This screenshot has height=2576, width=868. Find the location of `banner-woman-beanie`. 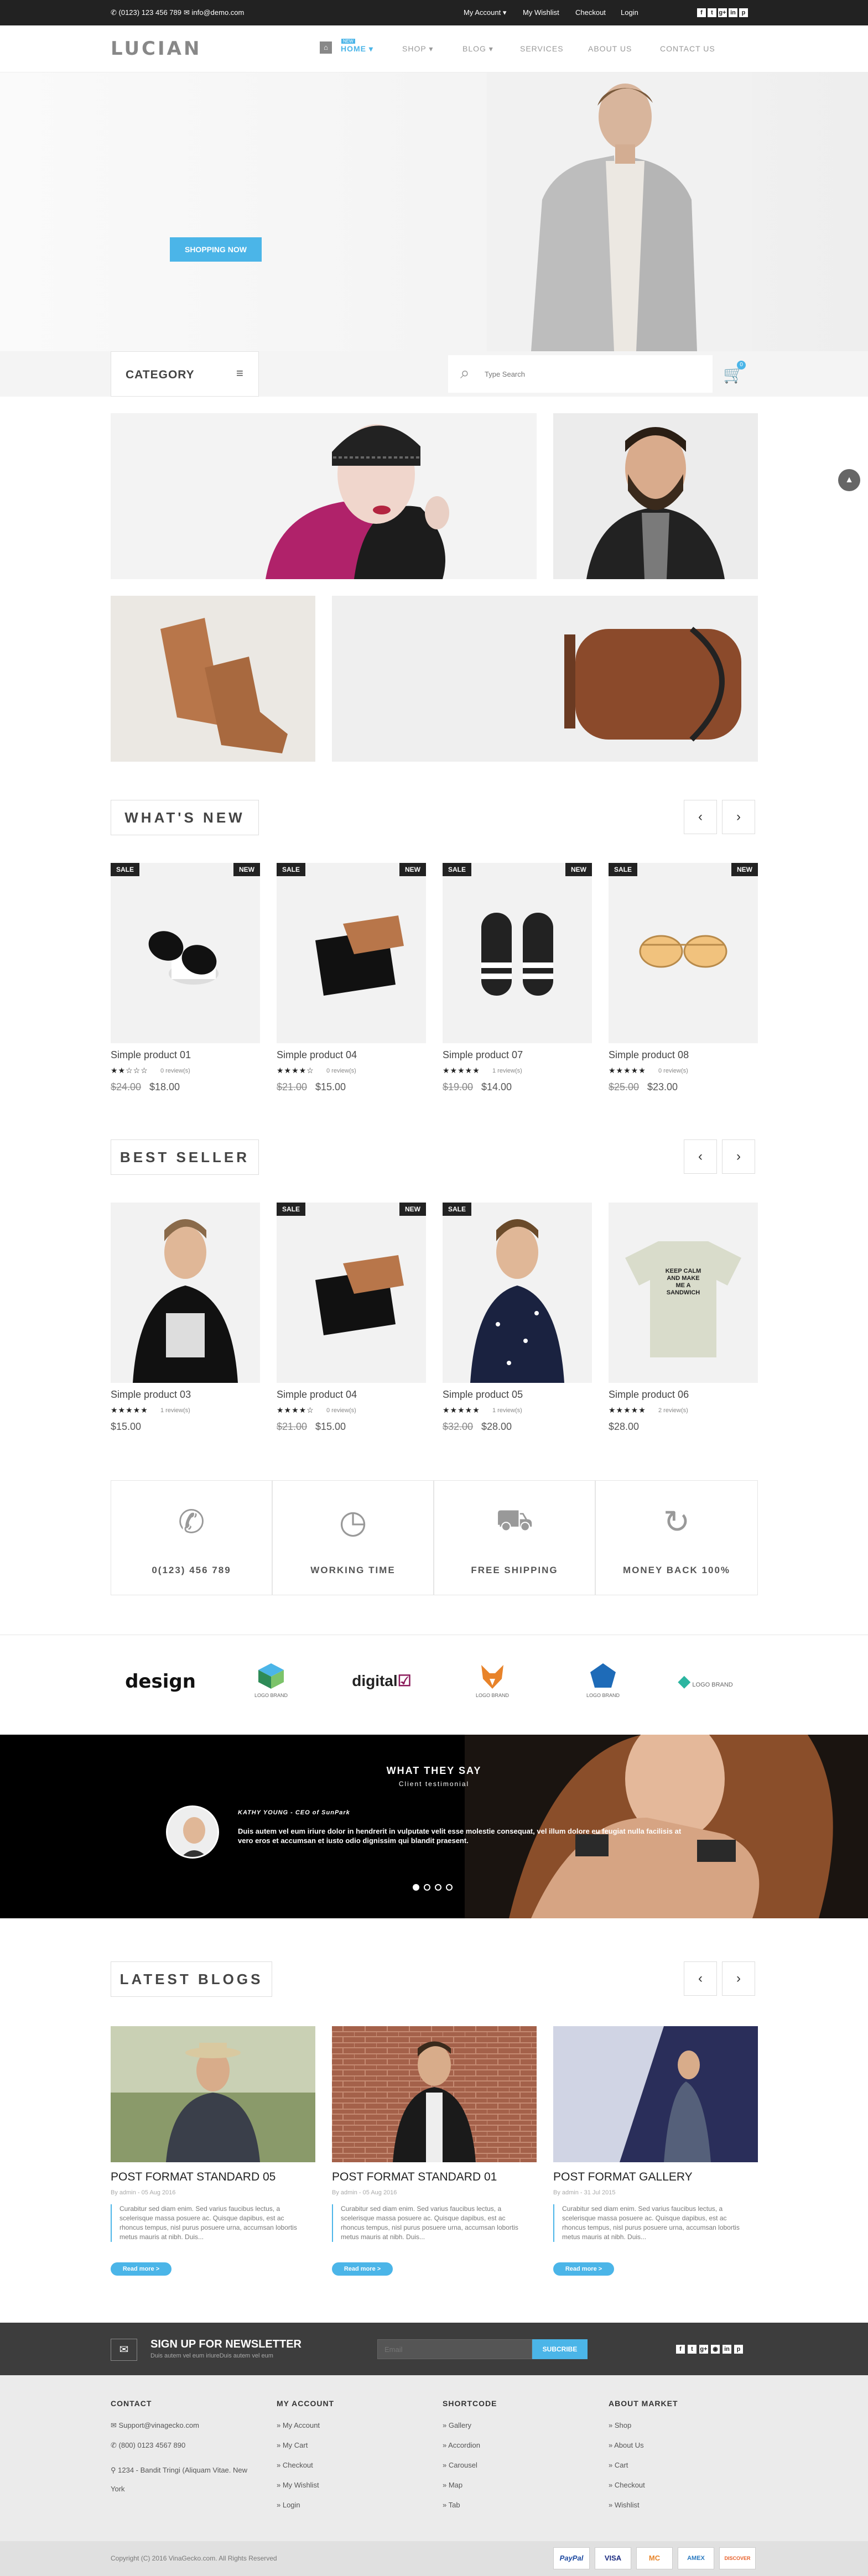

banner-woman-beanie is located at coordinates (324, 496).